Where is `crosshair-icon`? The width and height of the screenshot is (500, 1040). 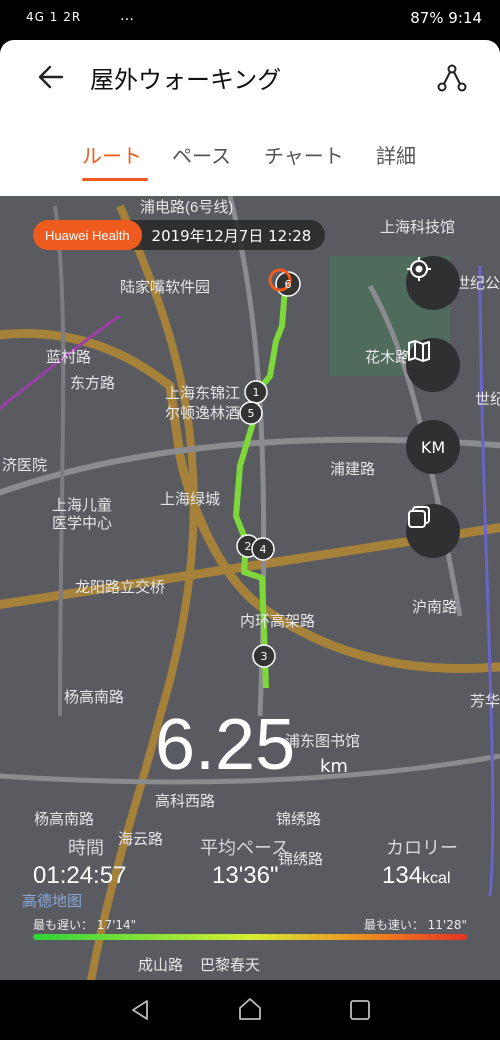 crosshair-icon is located at coordinates (419, 269).